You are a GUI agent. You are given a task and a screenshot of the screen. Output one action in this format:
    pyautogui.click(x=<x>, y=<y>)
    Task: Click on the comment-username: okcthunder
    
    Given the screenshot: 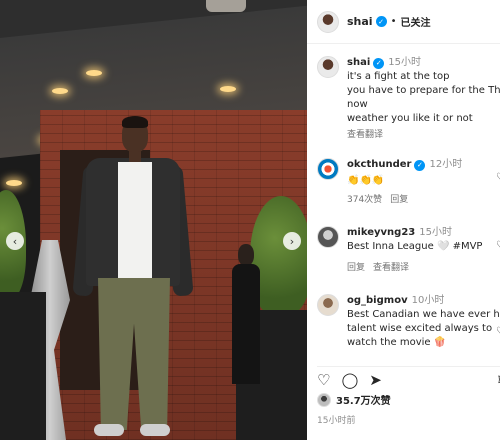 What is the action you would take?
    pyautogui.click(x=379, y=164)
    